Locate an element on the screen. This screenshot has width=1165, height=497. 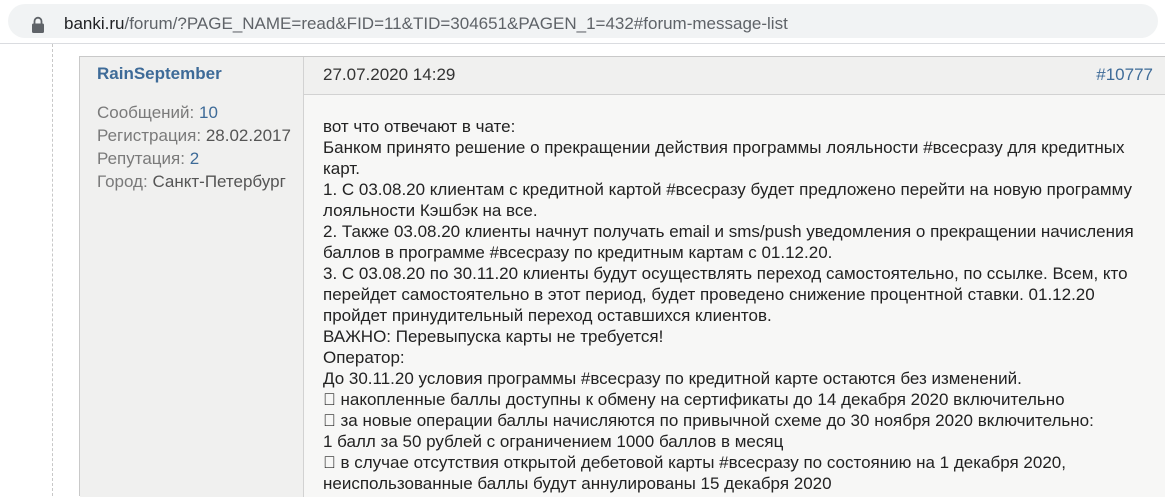
author-messages-label: Сообщений: is located at coordinates (146, 112).